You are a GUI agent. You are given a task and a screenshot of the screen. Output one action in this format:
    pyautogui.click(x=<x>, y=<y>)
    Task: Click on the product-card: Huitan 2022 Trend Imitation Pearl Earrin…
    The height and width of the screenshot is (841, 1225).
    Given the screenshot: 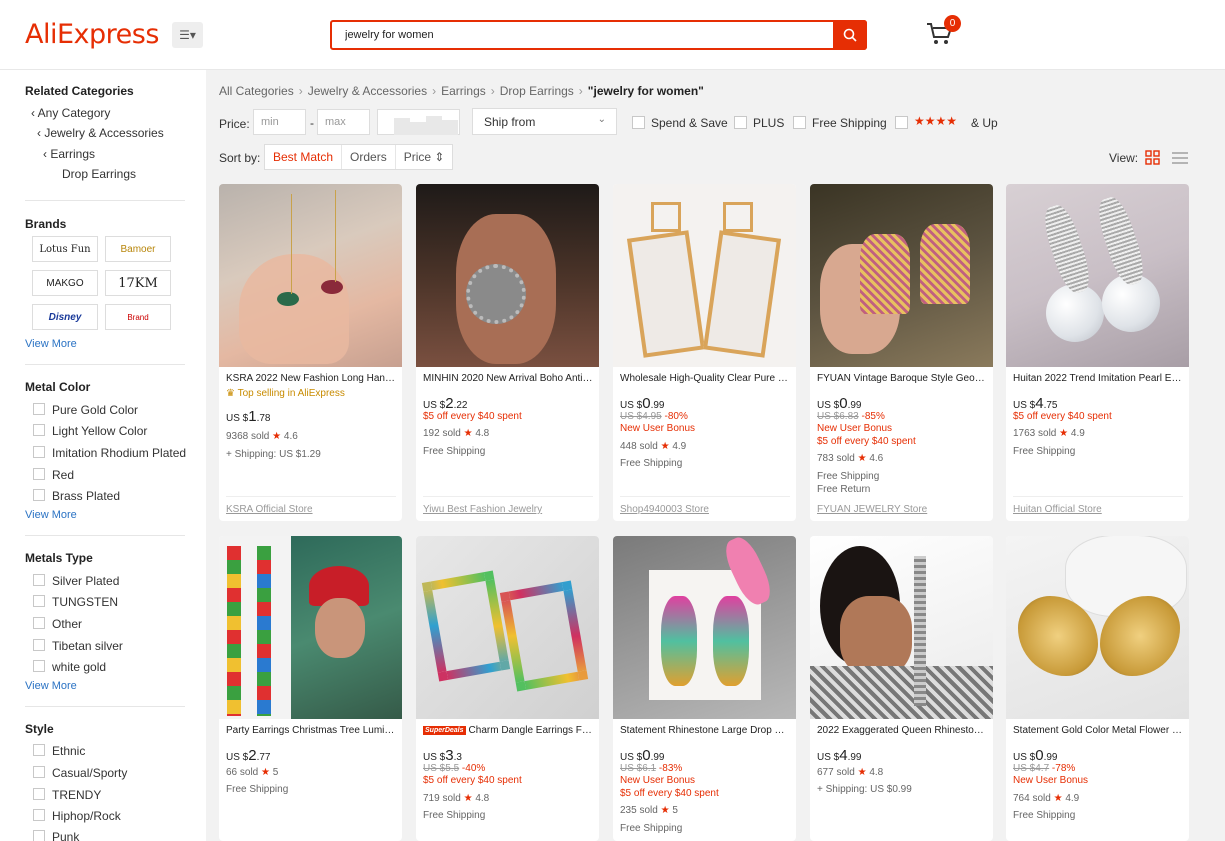 What is the action you would take?
    pyautogui.click(x=1097, y=352)
    